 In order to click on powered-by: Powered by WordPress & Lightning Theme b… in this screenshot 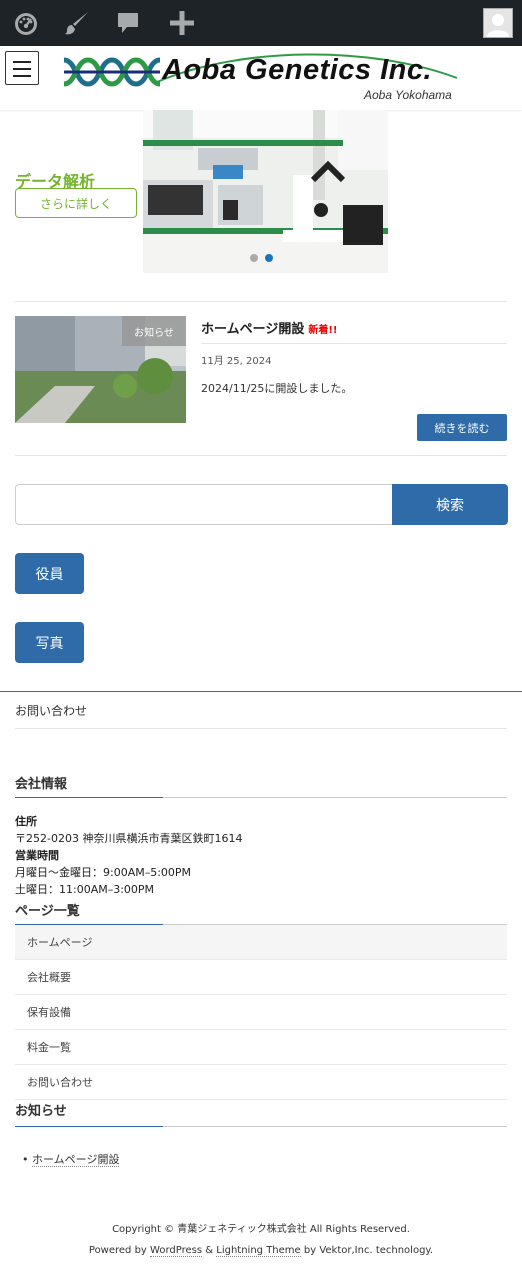, I will do `click(261, 1251)`.